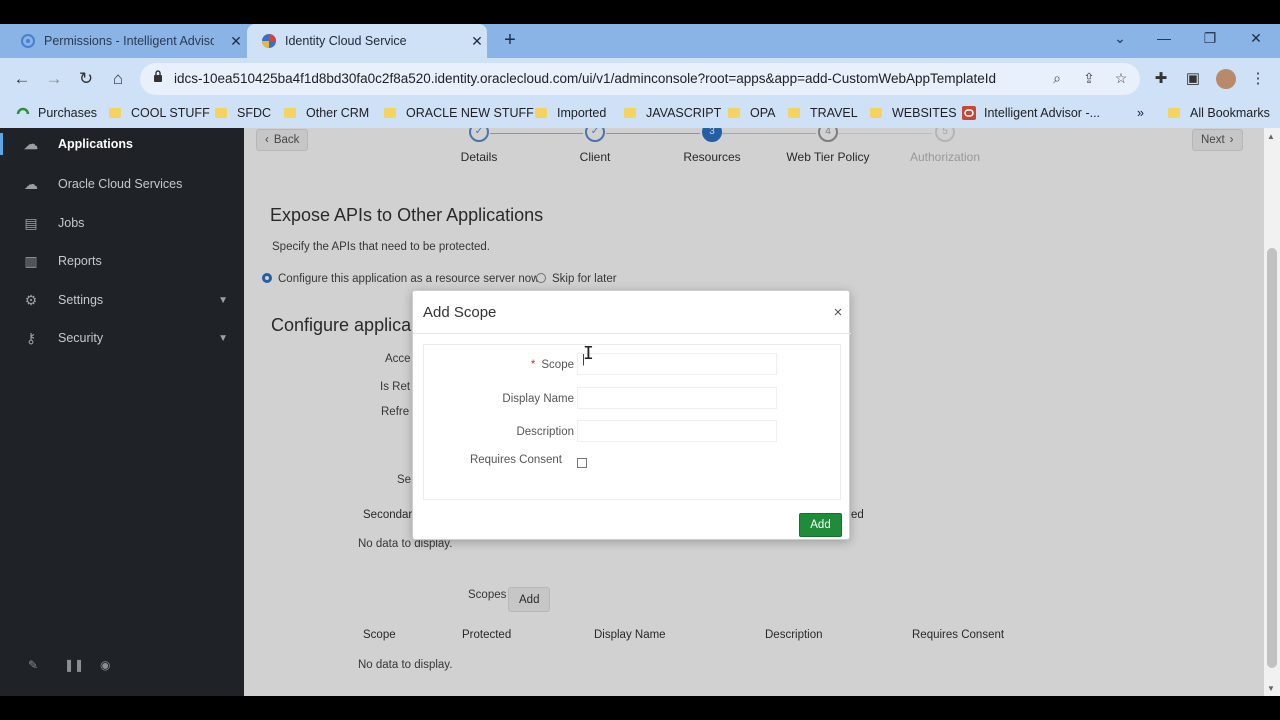  What do you see at coordinates (129, 41) in the screenshot?
I see `tab-title: Permissions - Intelligent Advisor` at bounding box center [129, 41].